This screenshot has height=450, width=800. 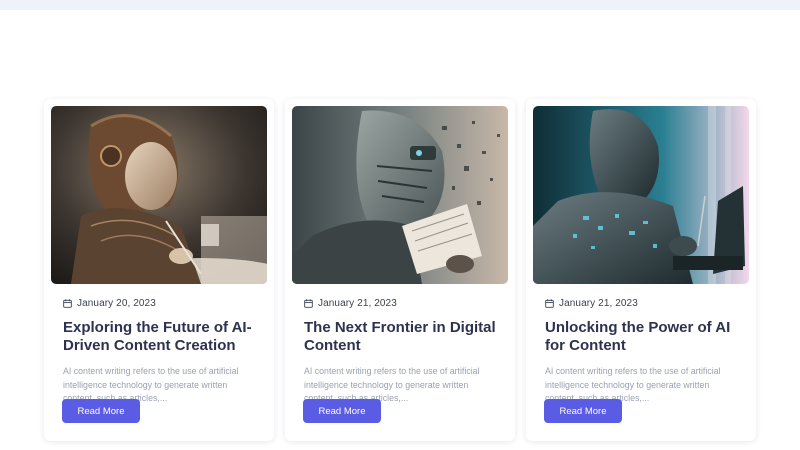 I want to click on post-title: Unlocking the Power of AI for Content, so click(x=641, y=338).